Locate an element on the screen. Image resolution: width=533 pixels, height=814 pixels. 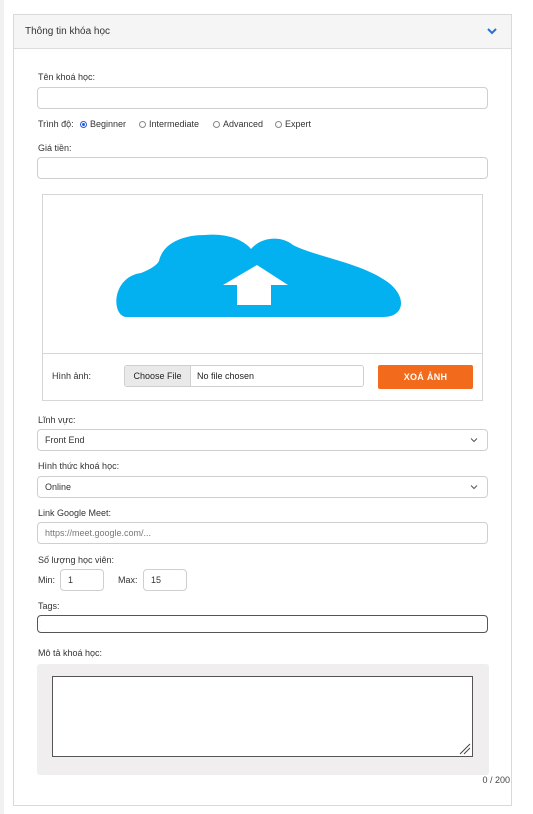
description-textarea is located at coordinates (262, 716).